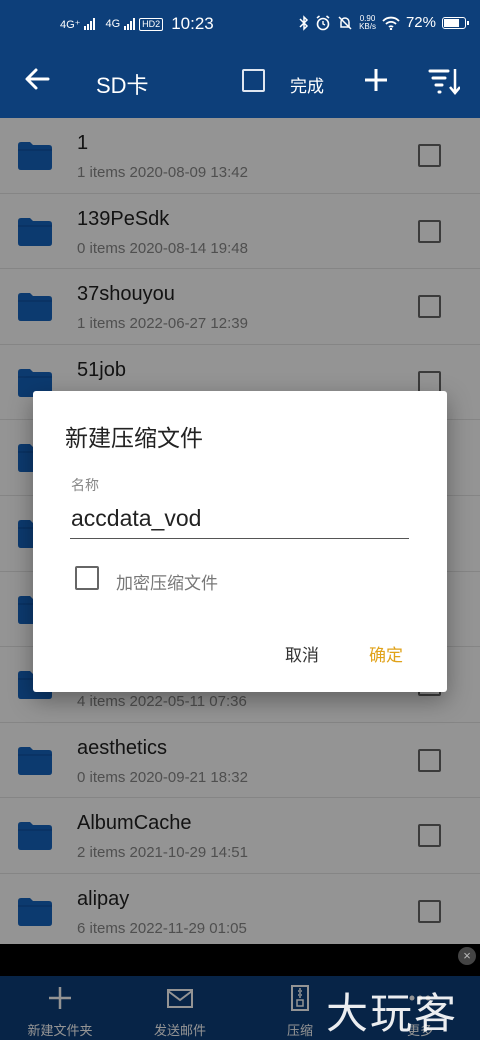  Describe the element at coordinates (240, 22) in the screenshot. I see `status-bar: 4G⁺ 4G HD2 10:23 0.90 KB/s 72%` at that location.